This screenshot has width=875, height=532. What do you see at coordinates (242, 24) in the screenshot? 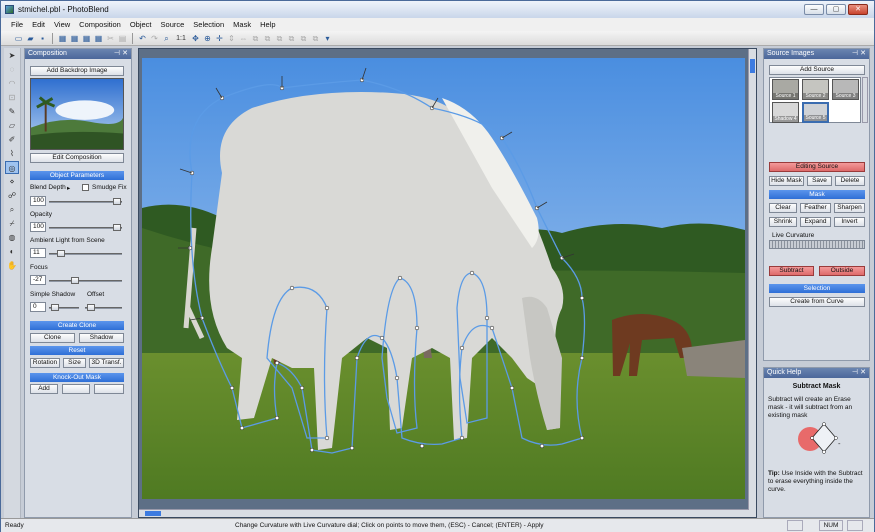
I see `menu-mask: Mask` at bounding box center [242, 24].